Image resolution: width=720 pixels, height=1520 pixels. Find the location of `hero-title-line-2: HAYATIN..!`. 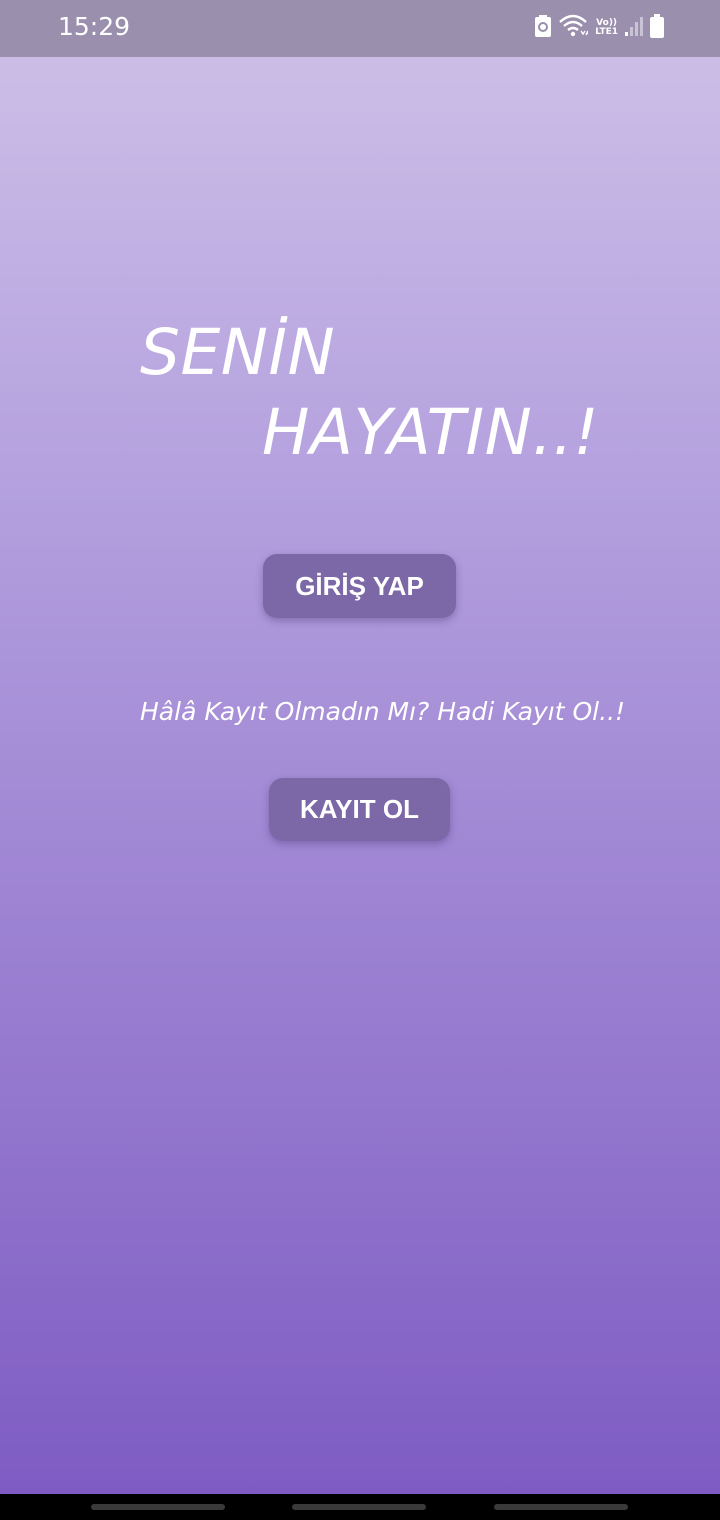

hero-title-line-2: HAYATIN..! is located at coordinates (431, 432).